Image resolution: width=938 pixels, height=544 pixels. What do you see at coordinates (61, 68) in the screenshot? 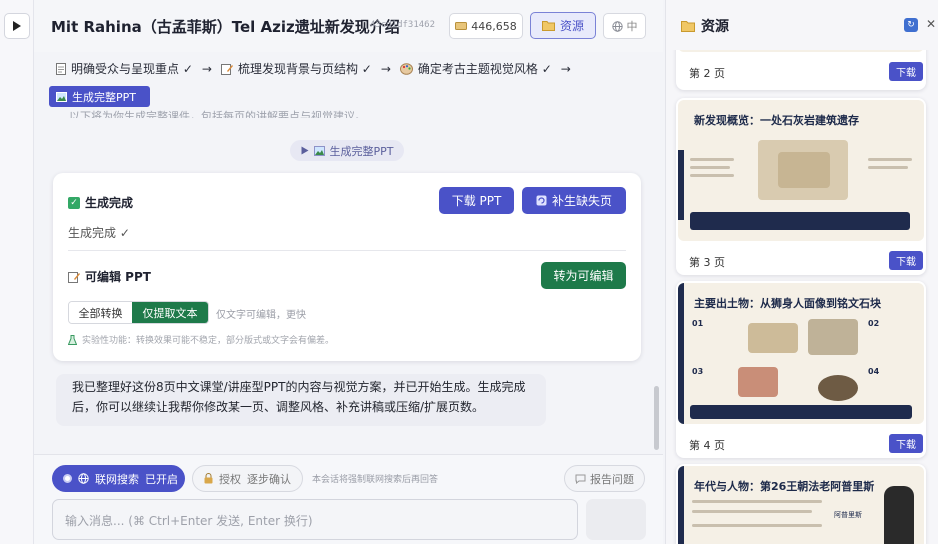
I see `document-icon` at bounding box center [61, 68].